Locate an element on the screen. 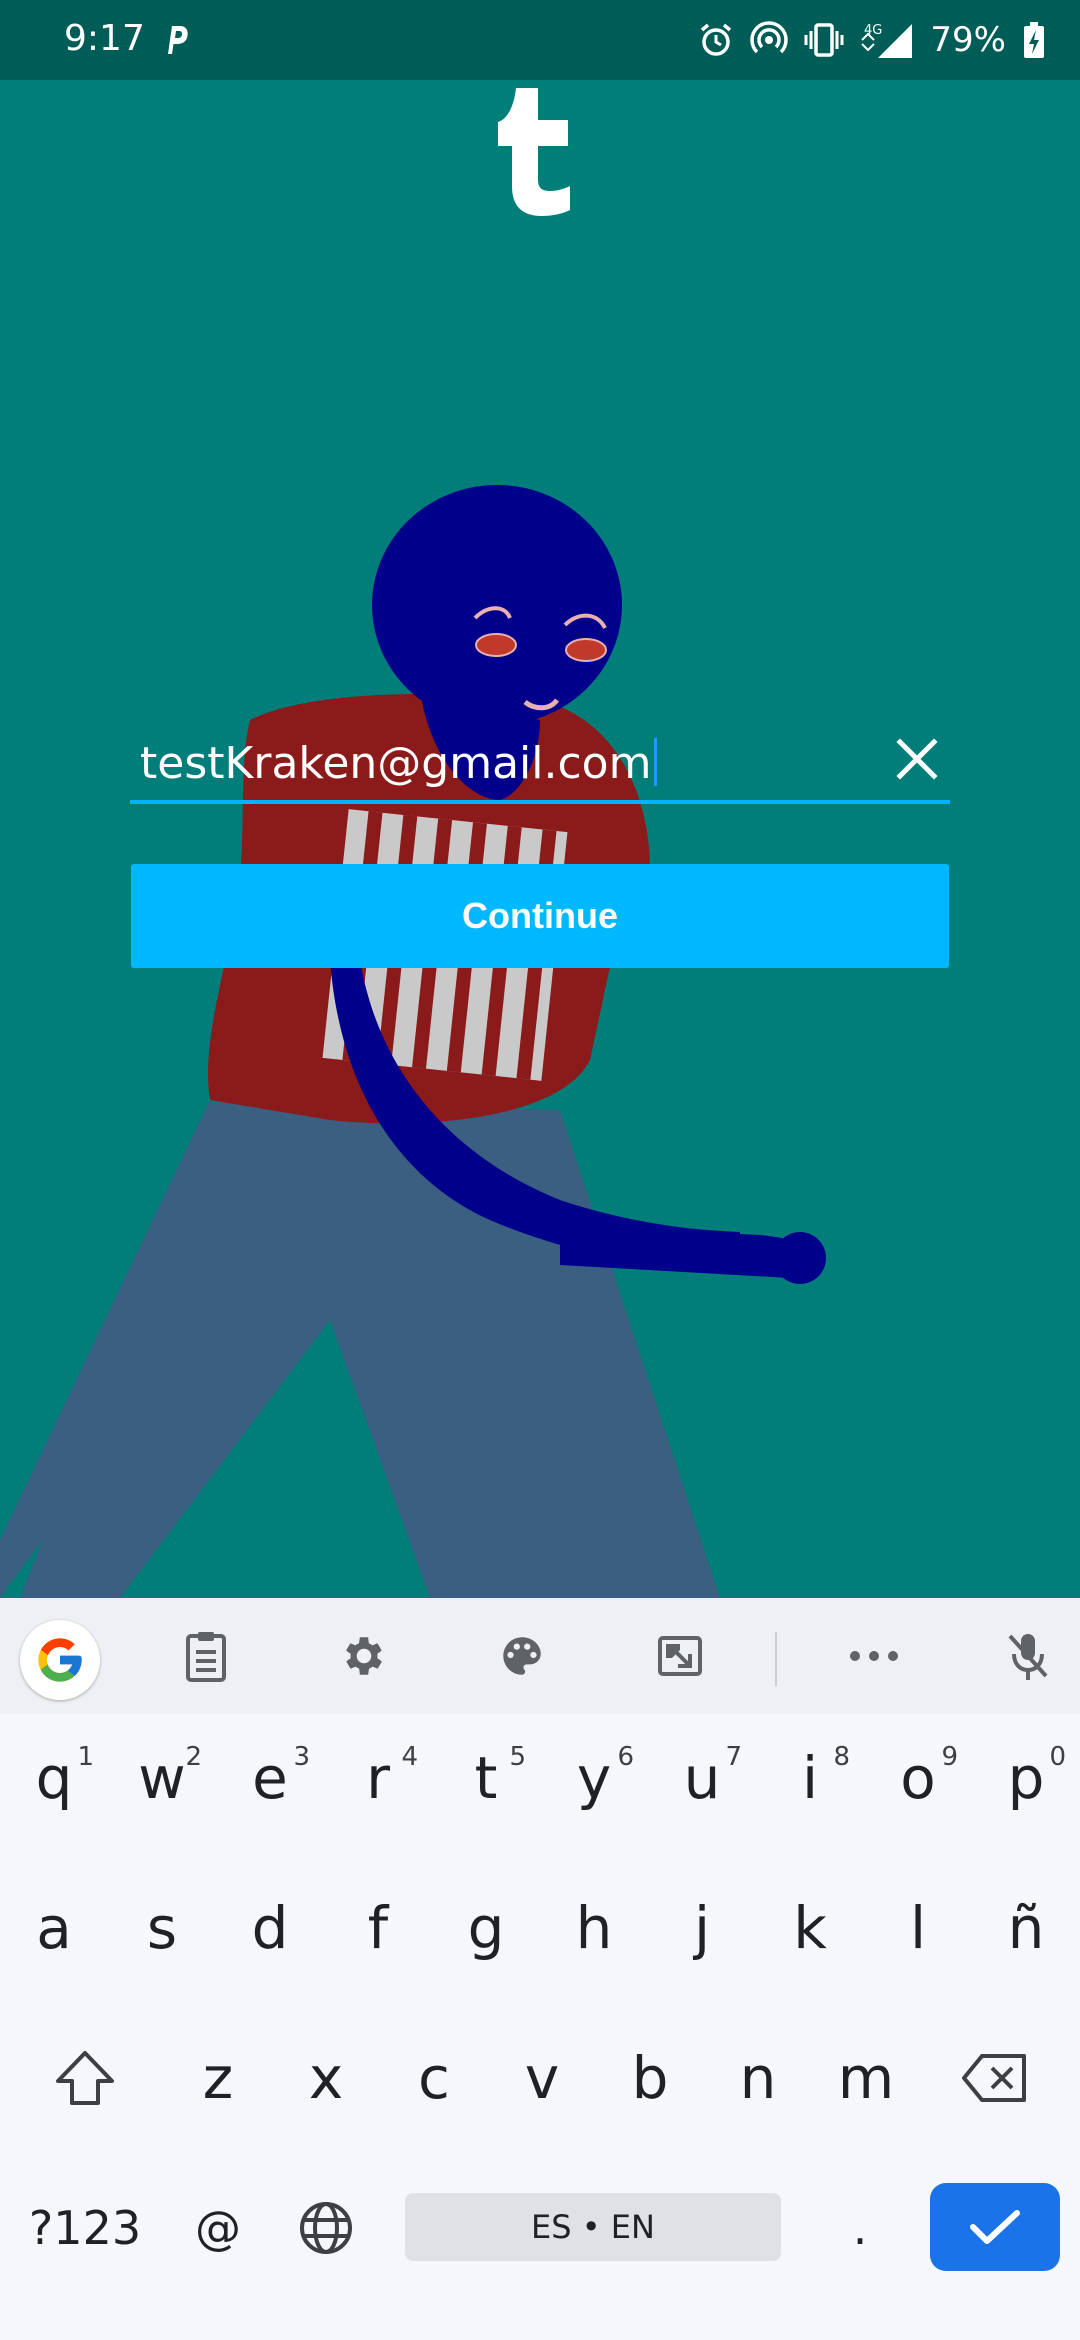 The height and width of the screenshot is (2340, 1080). backspace-key is located at coordinates (995, 2078).